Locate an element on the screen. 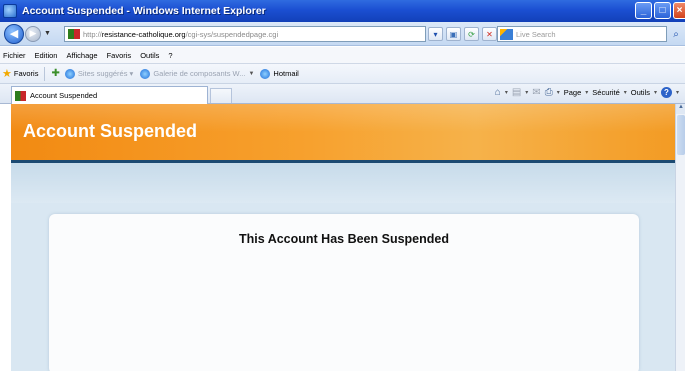 This screenshot has width=685, height=371. scroll-up-button: ▲ is located at coordinates (680, 109).